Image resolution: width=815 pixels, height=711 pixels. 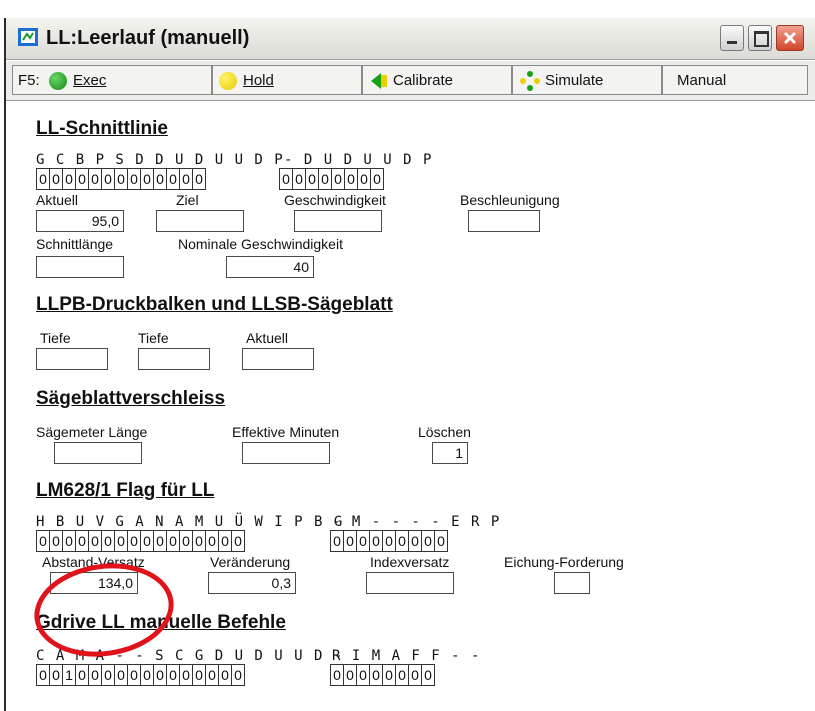 I want to click on lm628-bit-field-b: 000000000, so click(x=389, y=541).